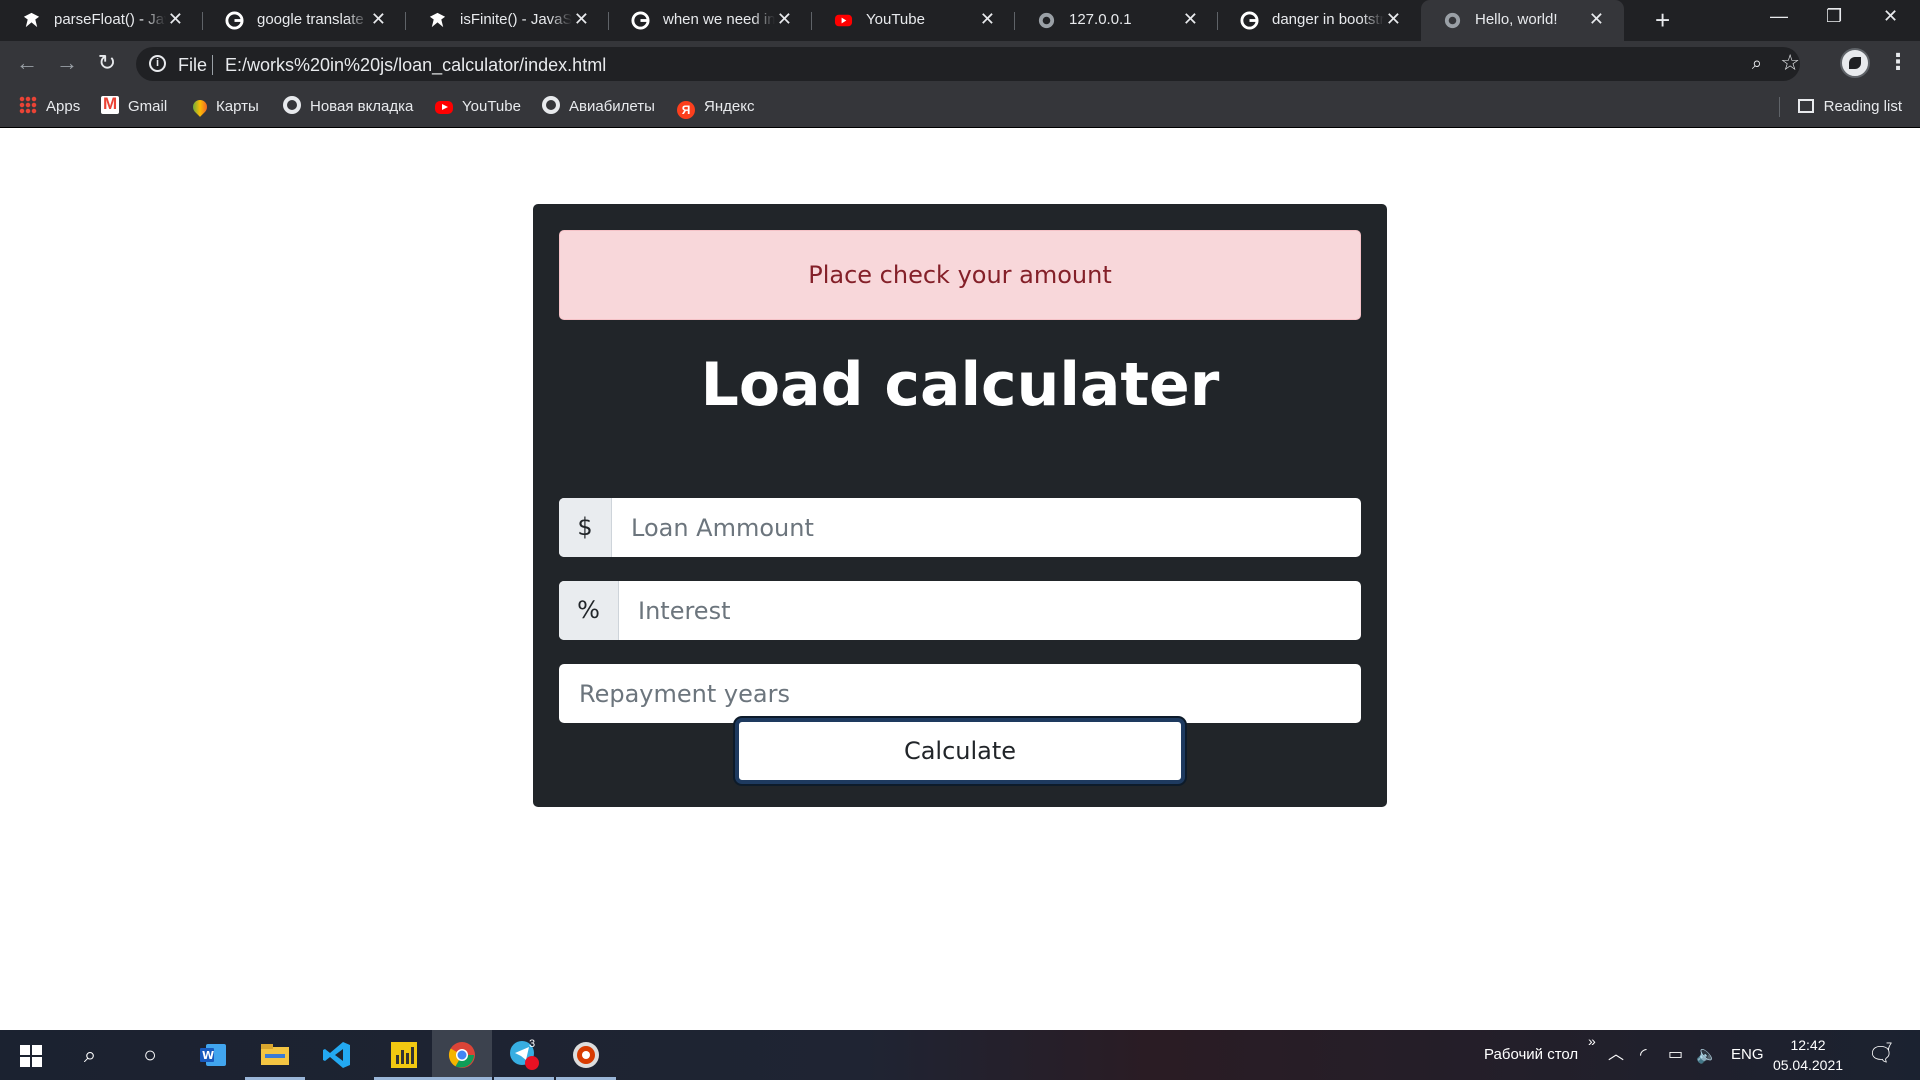 The image size is (1920, 1090). I want to click on zoom-icon: ⌕, so click(1757, 63).